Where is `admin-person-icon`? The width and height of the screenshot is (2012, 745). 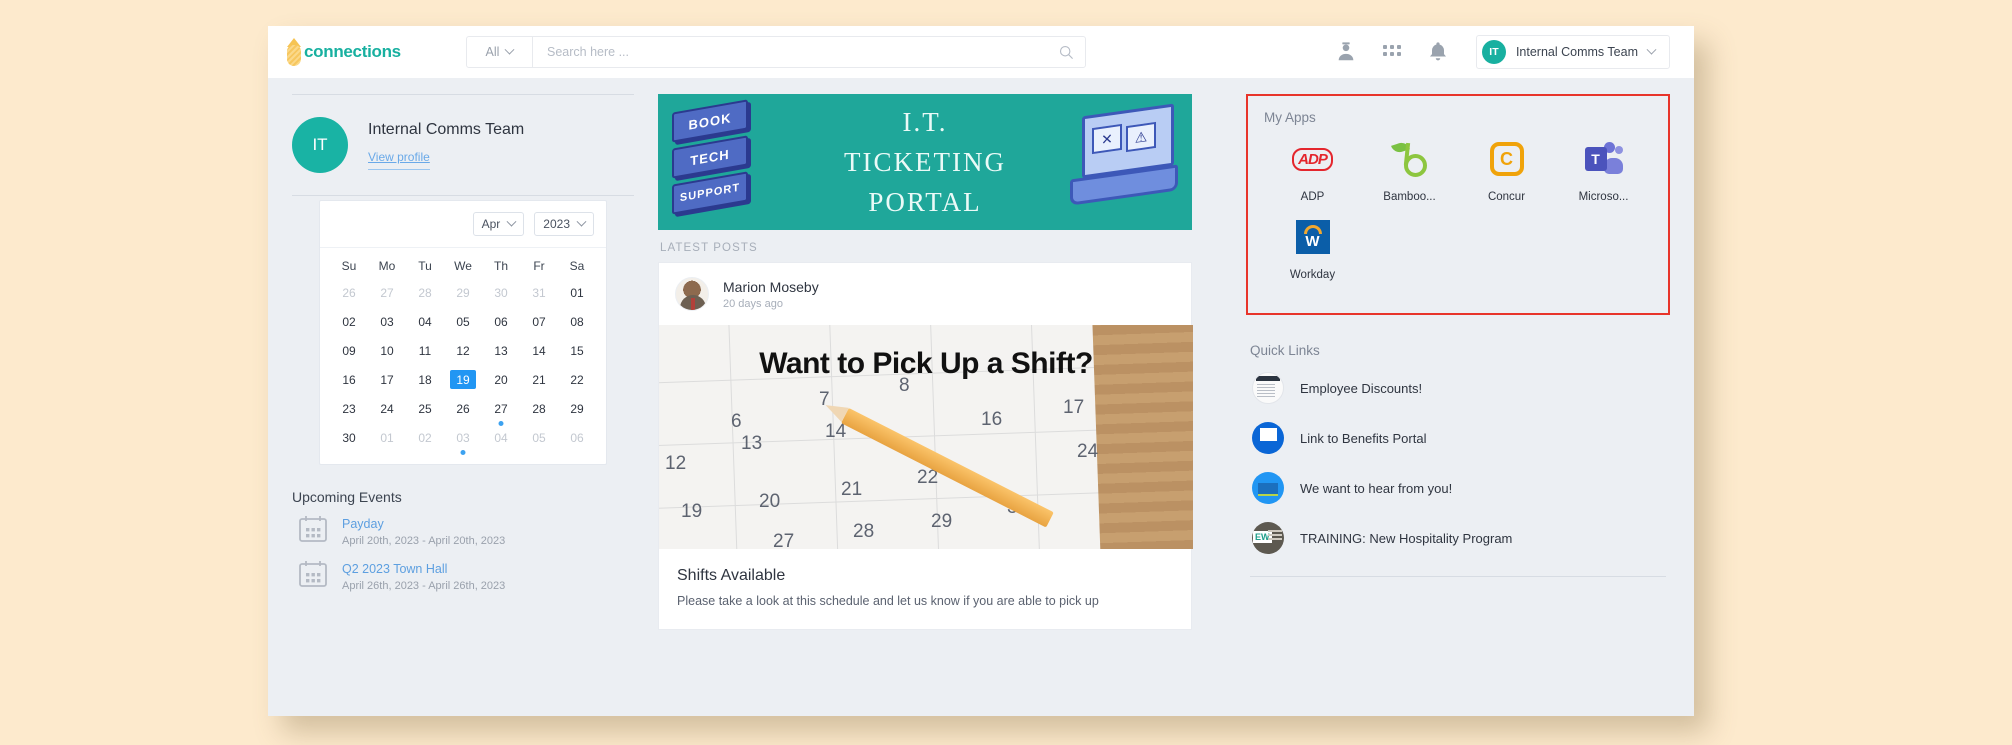
admin-person-icon is located at coordinates (1346, 52).